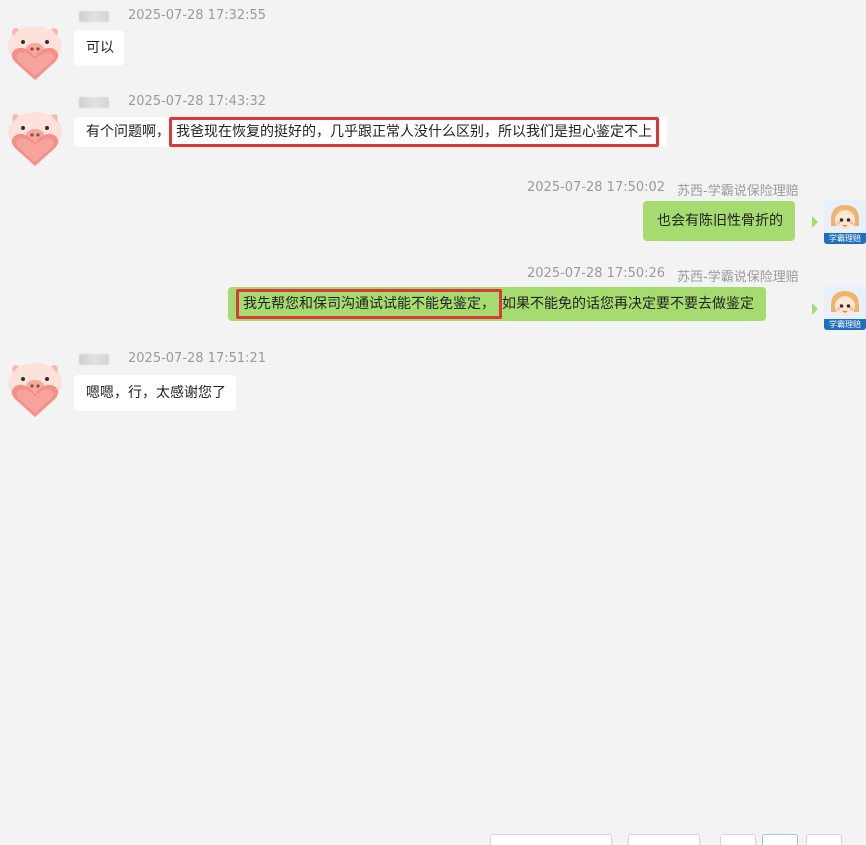  Describe the element at coordinates (628, 304) in the screenshot. I see `message-text-suffix: 如果不能免的话您再决定要不要去做鉴定` at that location.